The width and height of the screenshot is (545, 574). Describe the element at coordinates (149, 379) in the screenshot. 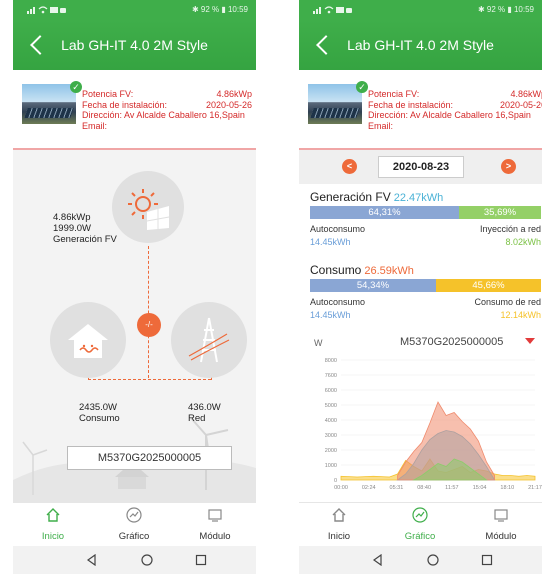

I see `flow-line-bottom` at that location.